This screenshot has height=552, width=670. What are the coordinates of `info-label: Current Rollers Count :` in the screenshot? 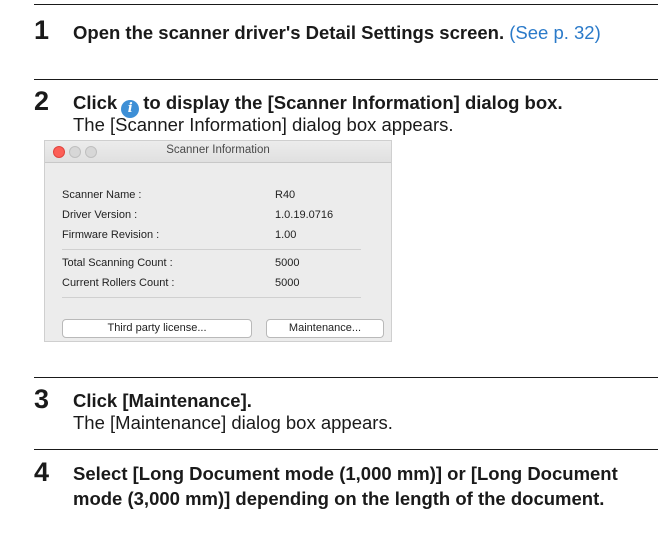 It's located at (118, 283).